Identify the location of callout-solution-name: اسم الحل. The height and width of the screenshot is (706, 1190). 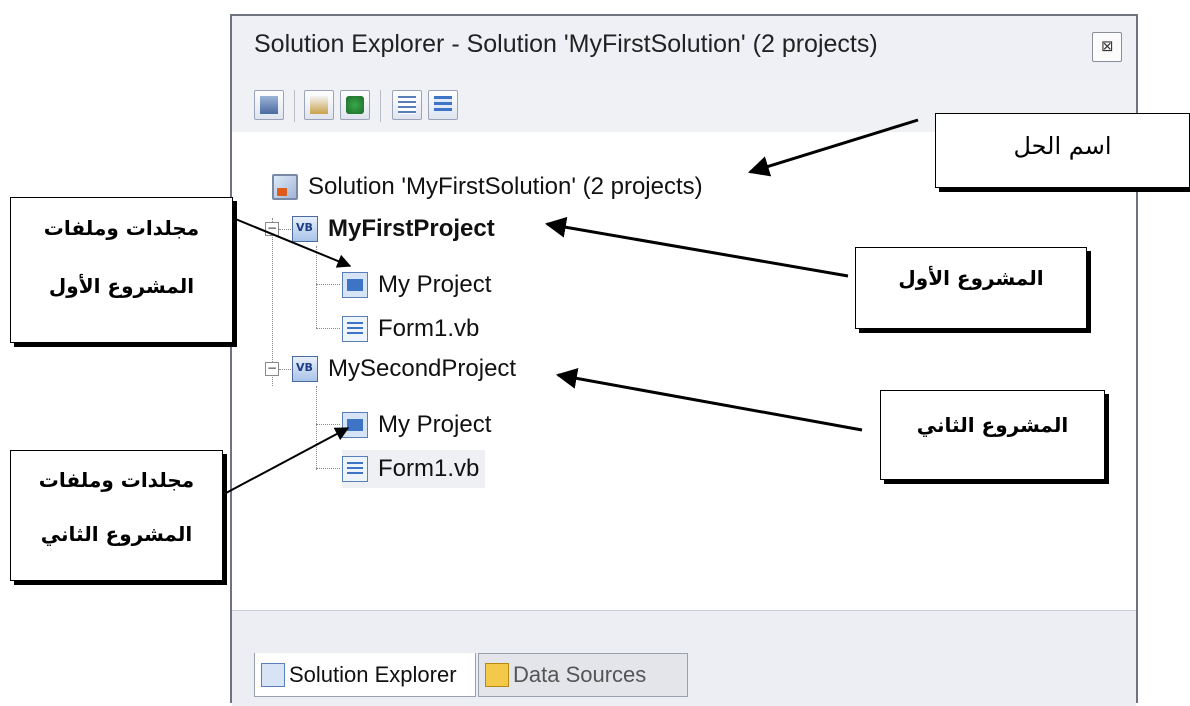
(1062, 150).